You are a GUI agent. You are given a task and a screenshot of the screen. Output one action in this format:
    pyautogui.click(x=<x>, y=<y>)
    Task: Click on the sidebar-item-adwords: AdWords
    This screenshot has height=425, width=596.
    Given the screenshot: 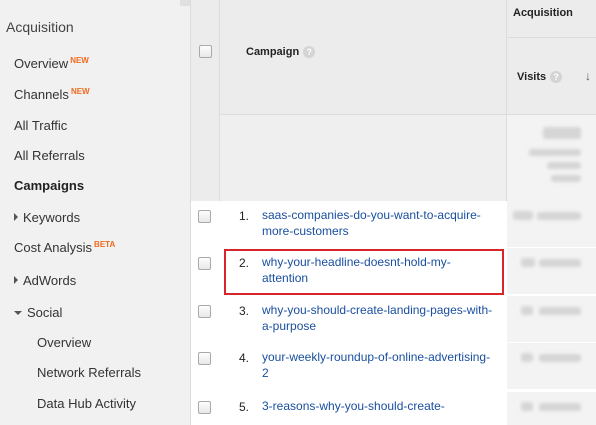 What is the action you would take?
    pyautogui.click(x=45, y=280)
    